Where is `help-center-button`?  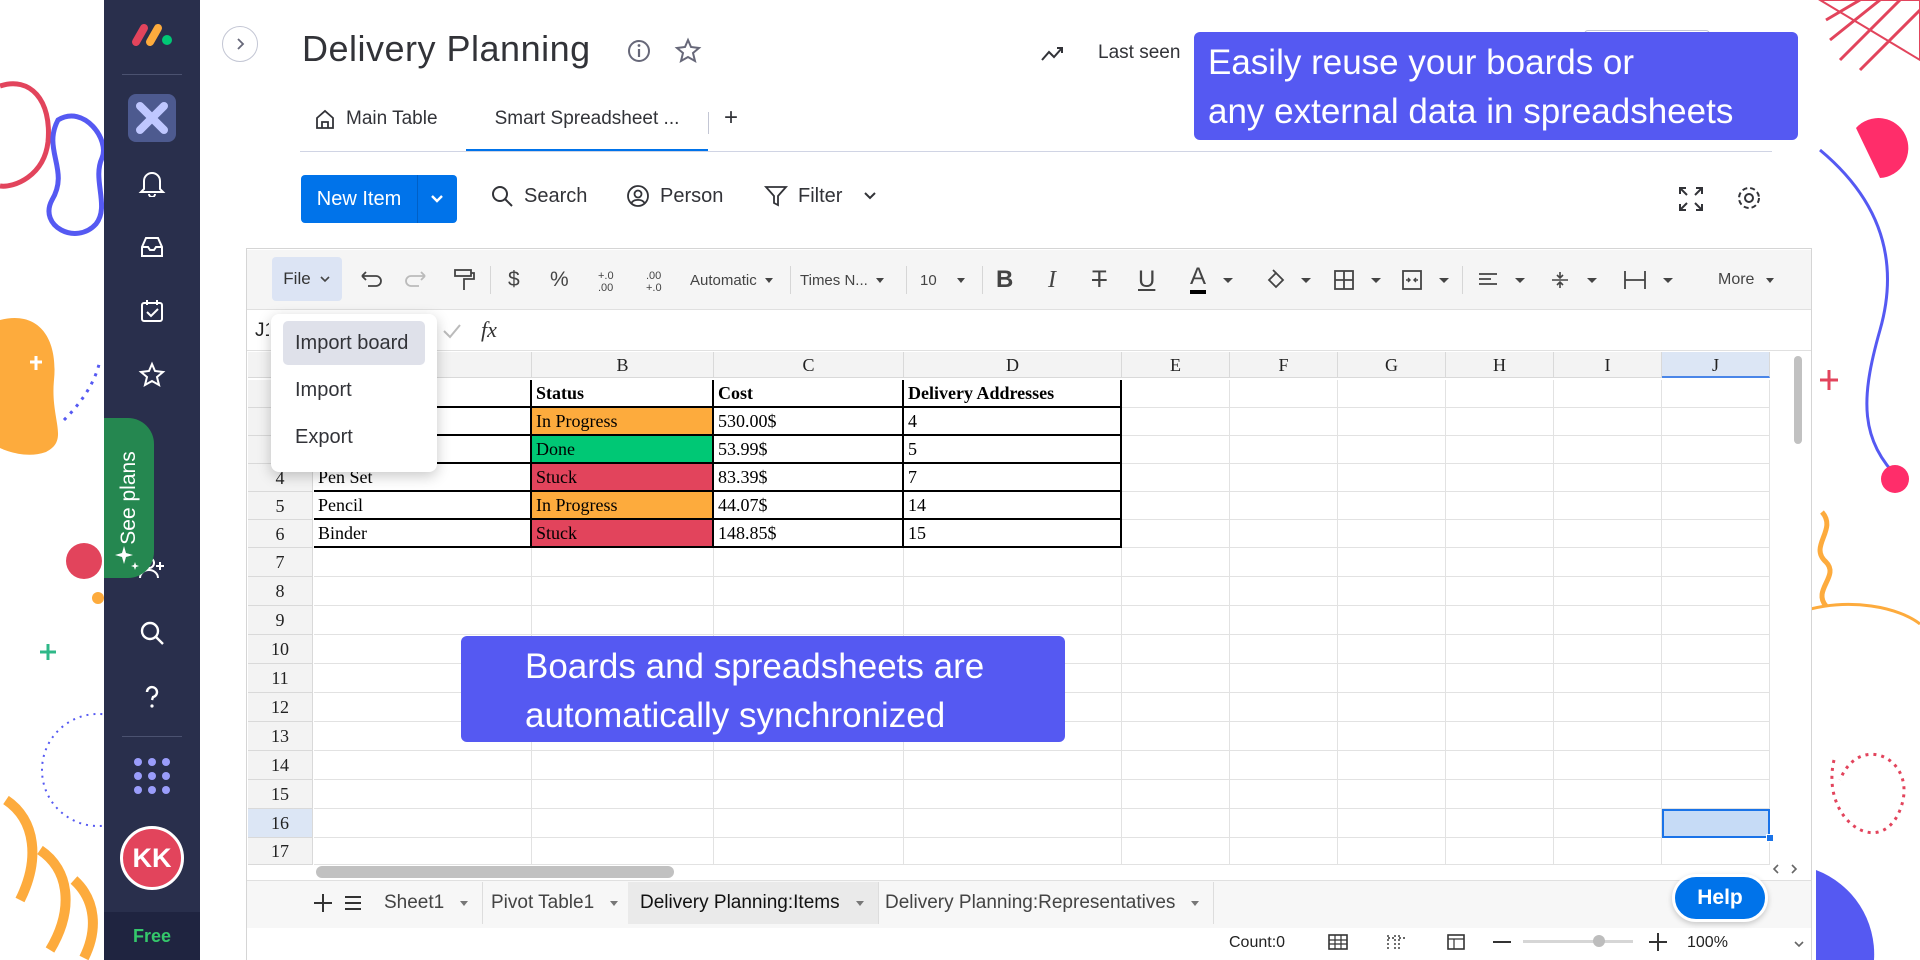
help-center-button is located at coordinates (152, 697).